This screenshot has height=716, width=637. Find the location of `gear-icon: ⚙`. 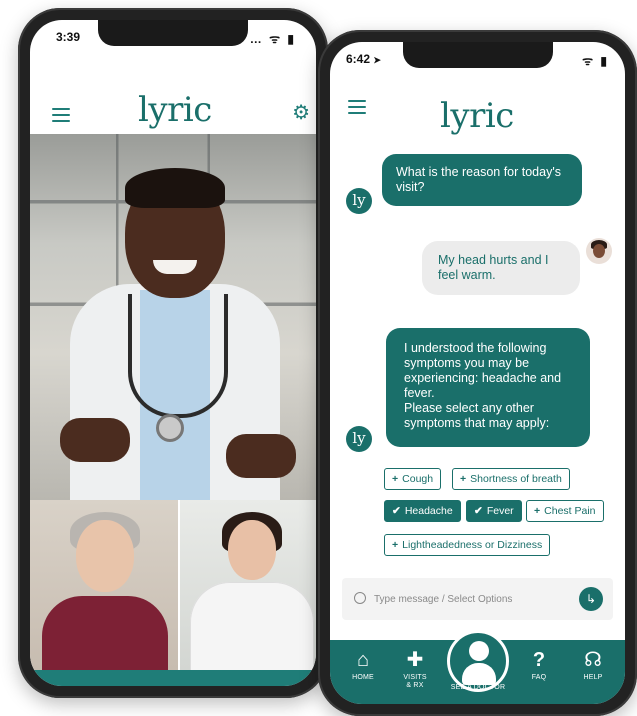

gear-icon: ⚙ is located at coordinates (301, 112).